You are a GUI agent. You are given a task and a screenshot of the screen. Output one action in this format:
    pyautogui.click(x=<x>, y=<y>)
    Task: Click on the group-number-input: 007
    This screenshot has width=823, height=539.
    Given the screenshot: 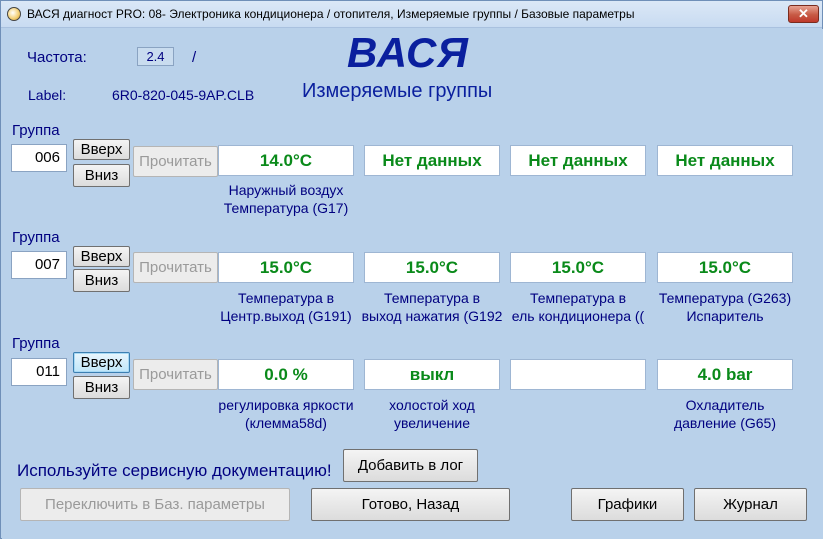 What is the action you would take?
    pyautogui.click(x=39, y=265)
    